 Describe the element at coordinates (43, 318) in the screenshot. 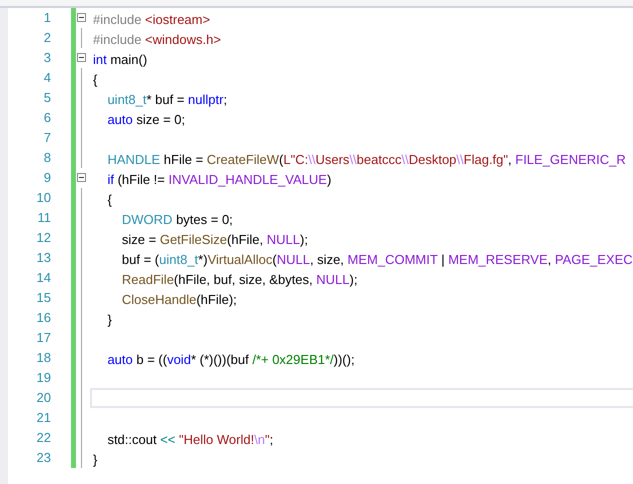

I see `line-number: 16` at that location.